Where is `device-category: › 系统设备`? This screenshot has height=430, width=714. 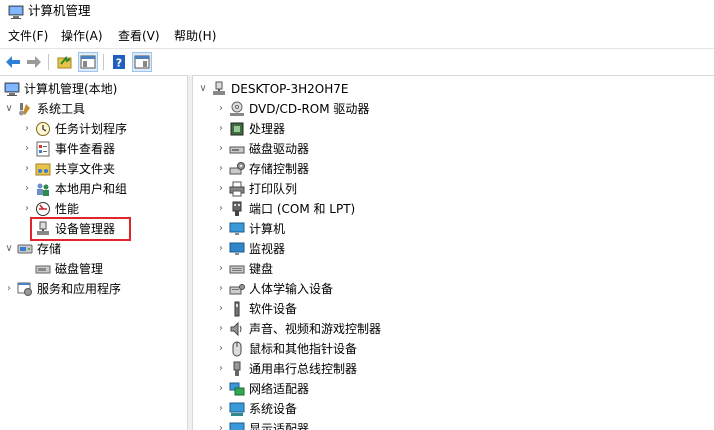 device-category: › 系统设备 is located at coordinates (256, 409).